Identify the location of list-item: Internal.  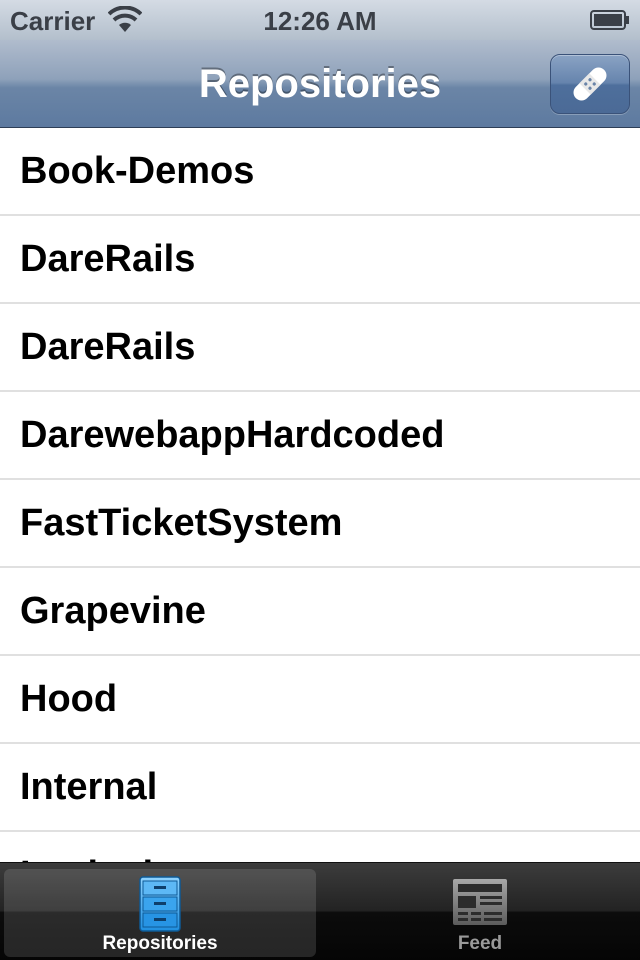
(320, 788).